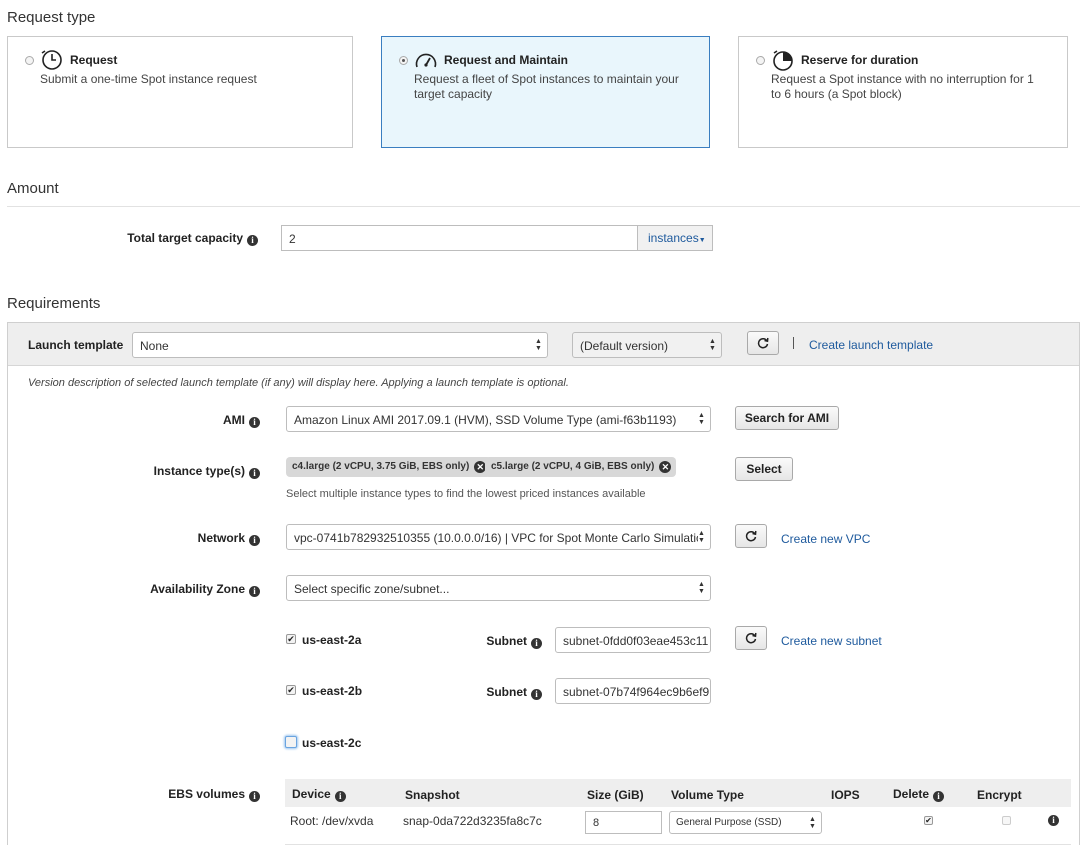  I want to click on us-east-2b-subnet-input: subnet-07b74f964ec9b6ef9, so click(633, 691).